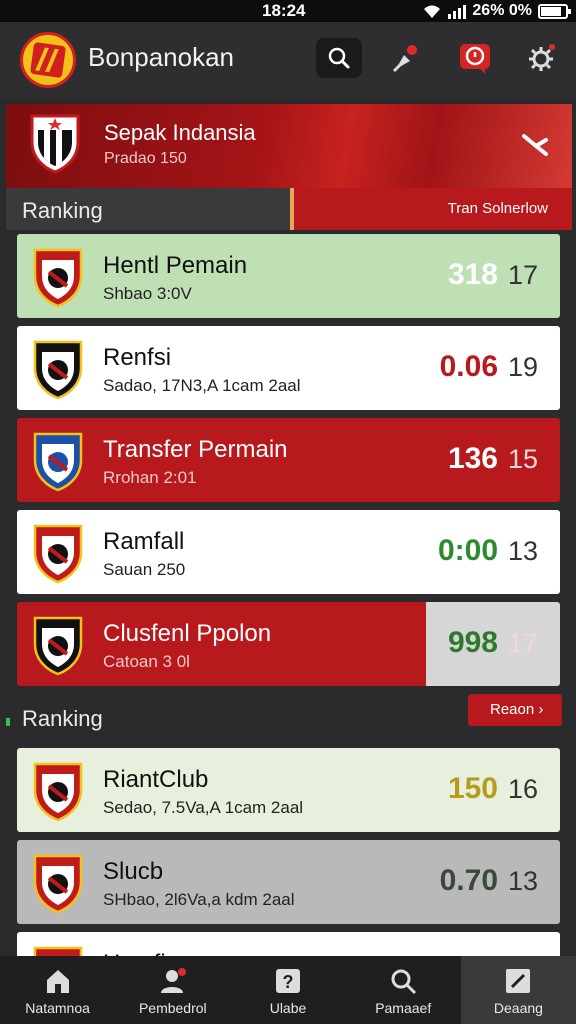 The width and height of the screenshot is (576, 1024). I want to click on row-subtitle: SHbao, 2l6Va,a kdm 2aal, so click(199, 899).